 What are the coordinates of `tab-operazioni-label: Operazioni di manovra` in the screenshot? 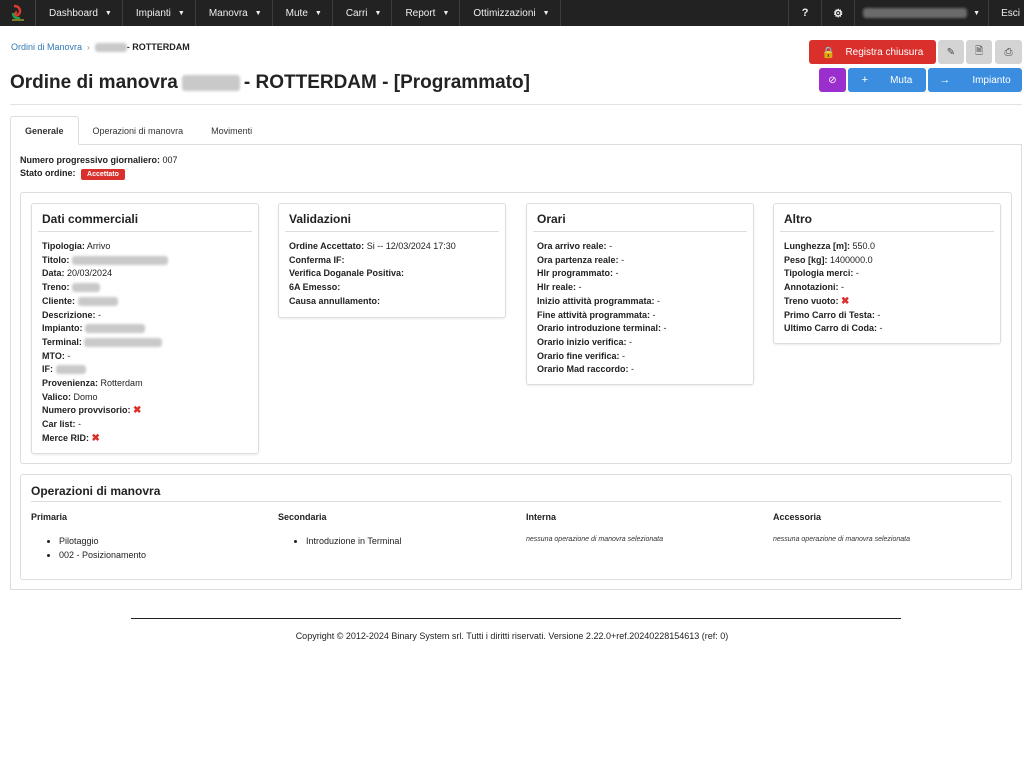 It's located at (138, 130).